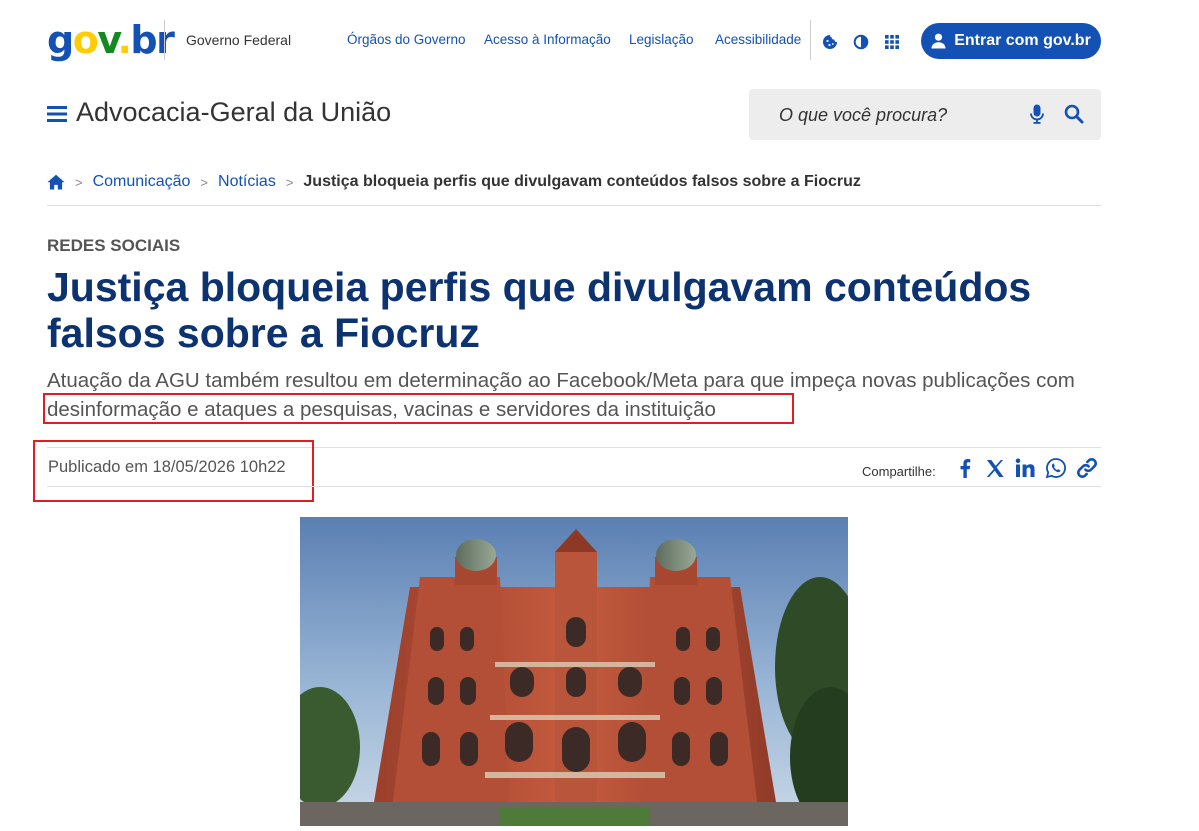 Image resolution: width=1199 pixels, height=831 pixels. What do you see at coordinates (661, 39) in the screenshot?
I see `link-legislacao: Legislação` at bounding box center [661, 39].